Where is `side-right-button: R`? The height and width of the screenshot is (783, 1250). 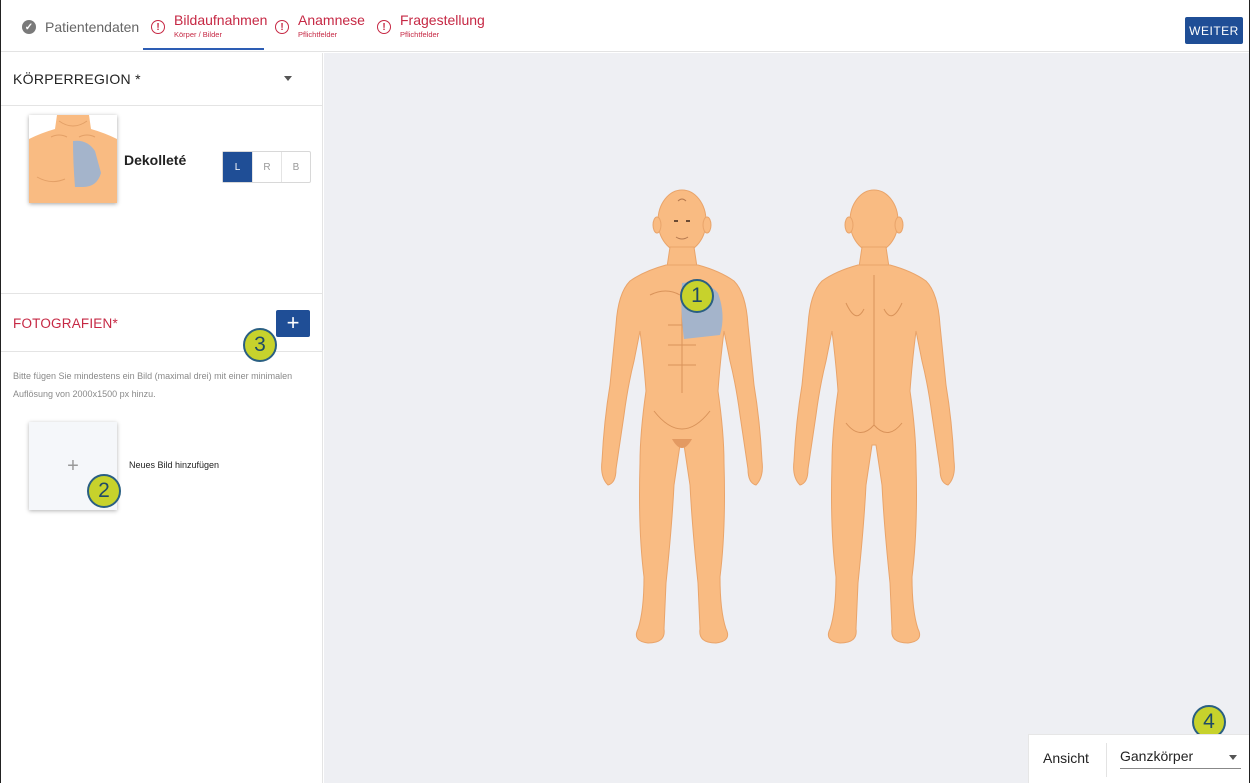 side-right-button: R is located at coordinates (266, 167).